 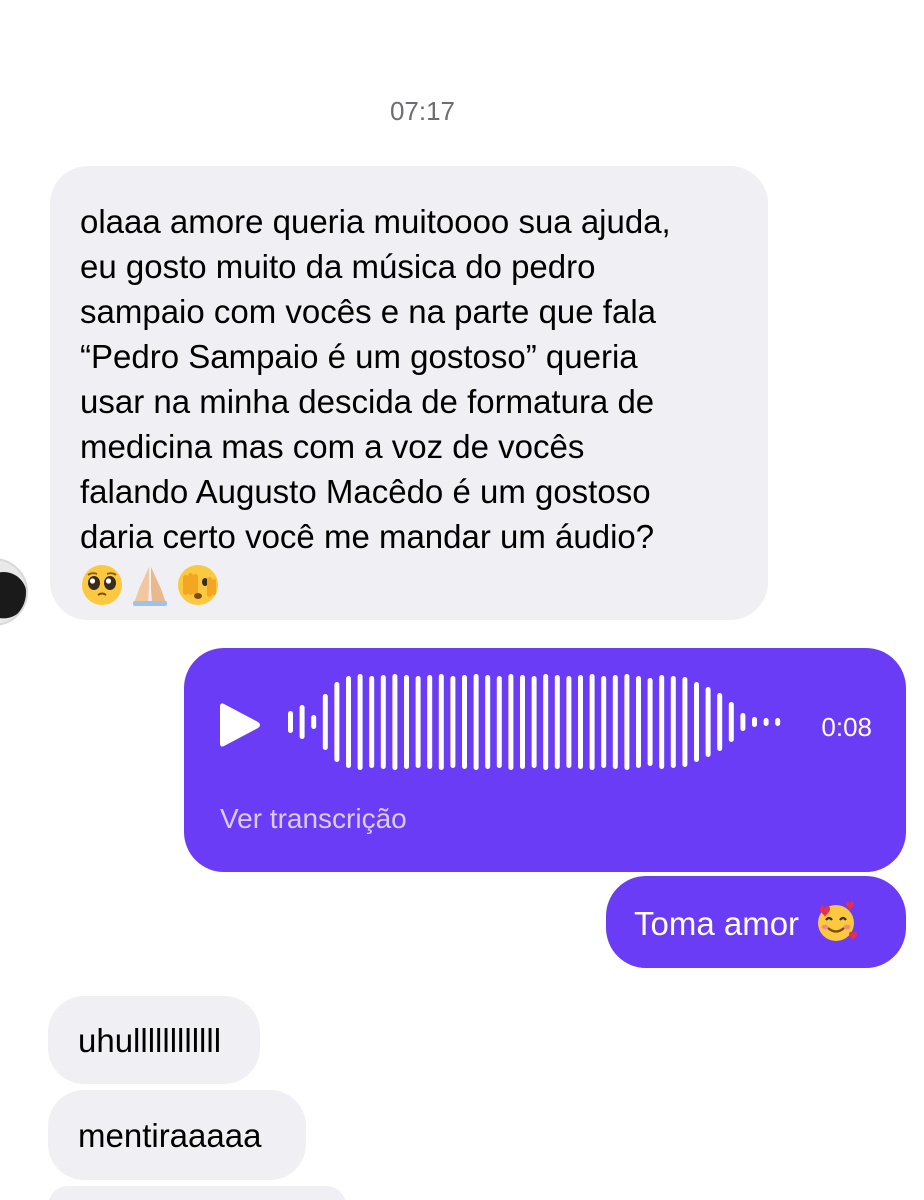 What do you see at coordinates (332, 446) in the screenshot?
I see `message-line: medicina mas com a voz de vocês` at bounding box center [332, 446].